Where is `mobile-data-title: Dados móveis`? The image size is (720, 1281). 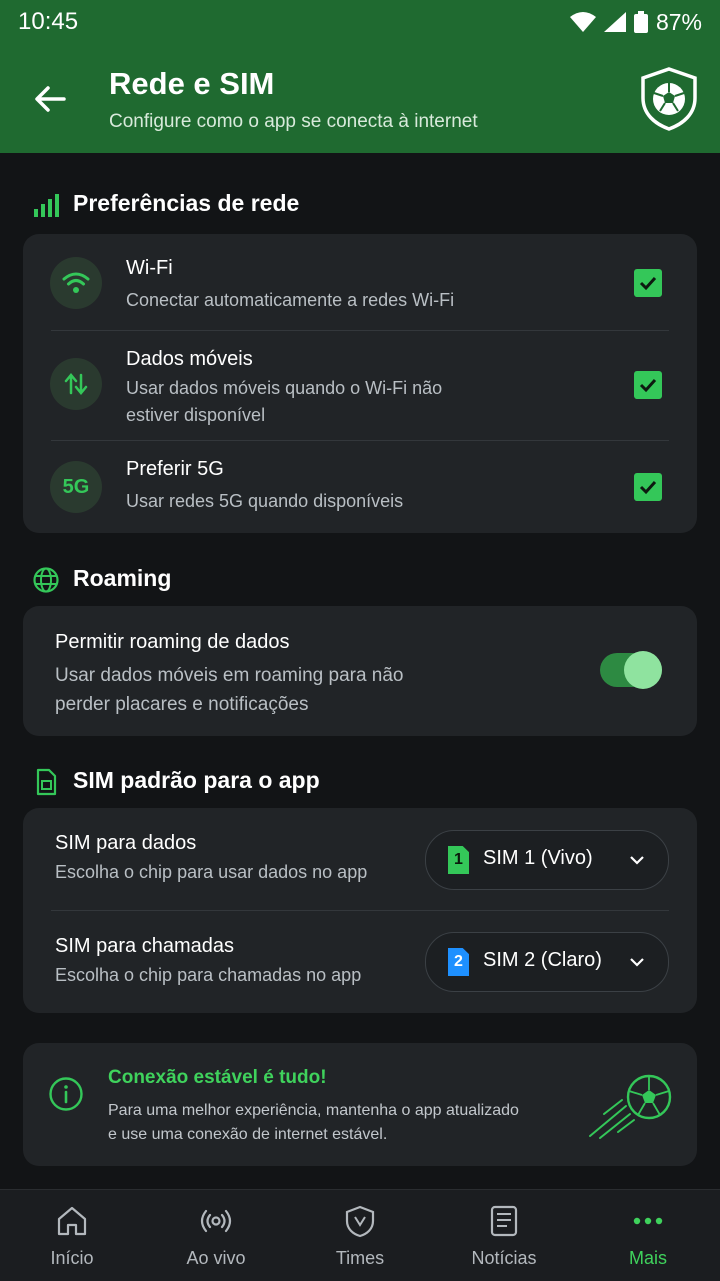 mobile-data-title: Dados móveis is located at coordinates (189, 359).